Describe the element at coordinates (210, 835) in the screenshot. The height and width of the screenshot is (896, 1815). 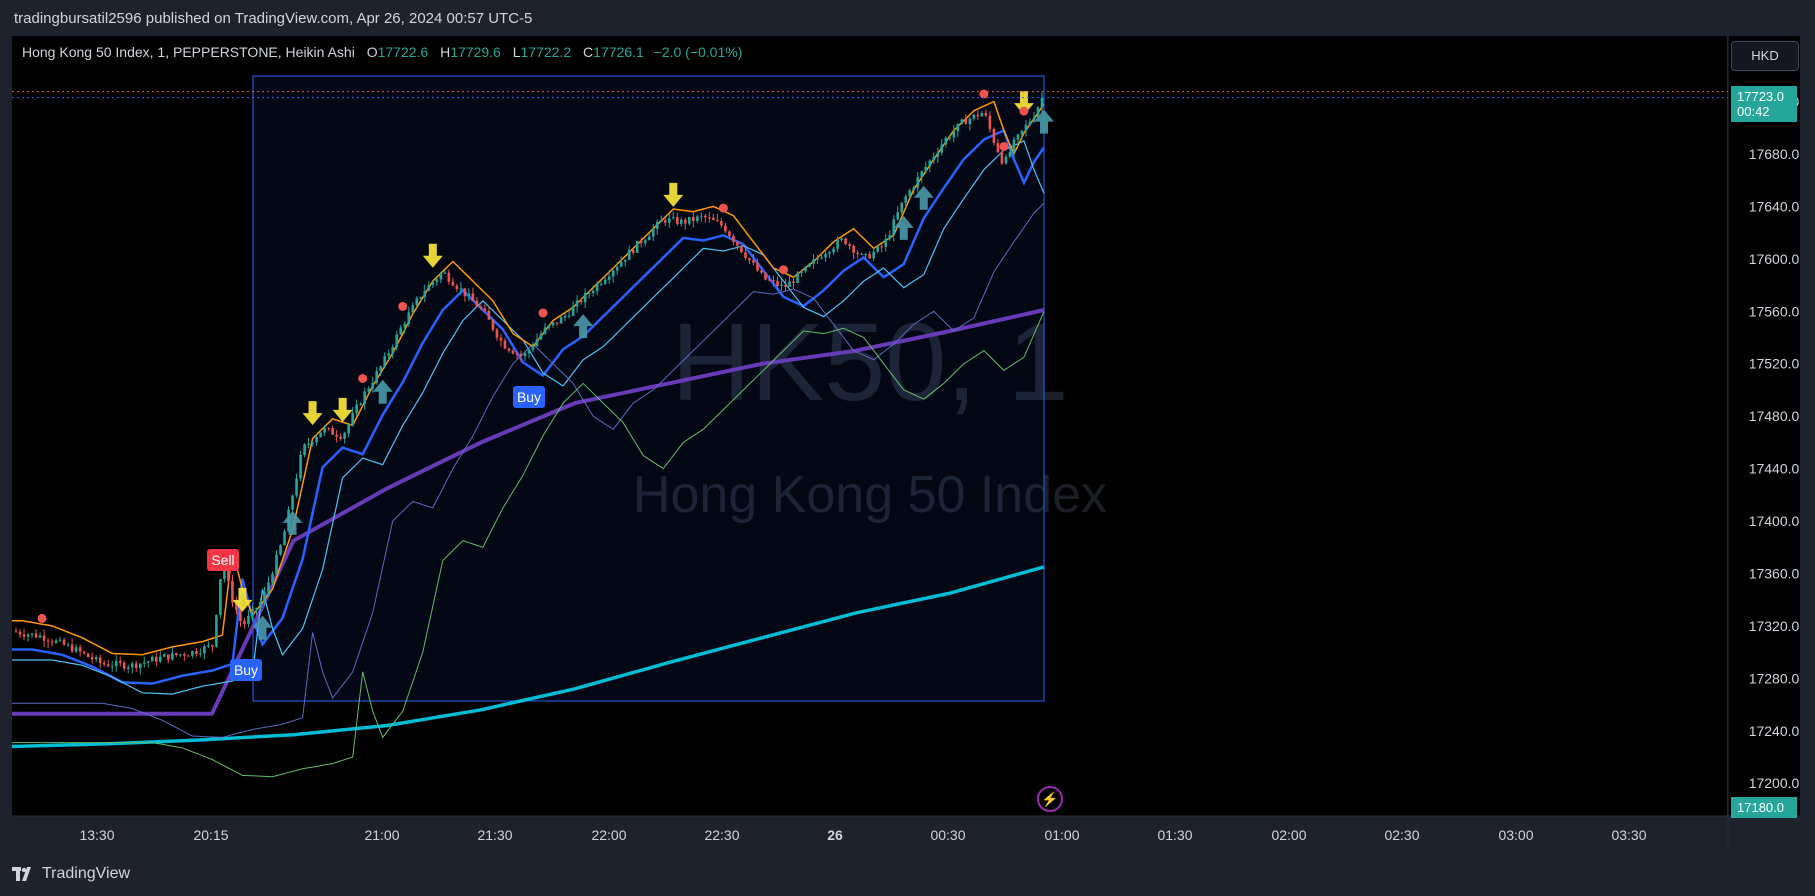
I see `time-tick-label: 20:15` at that location.